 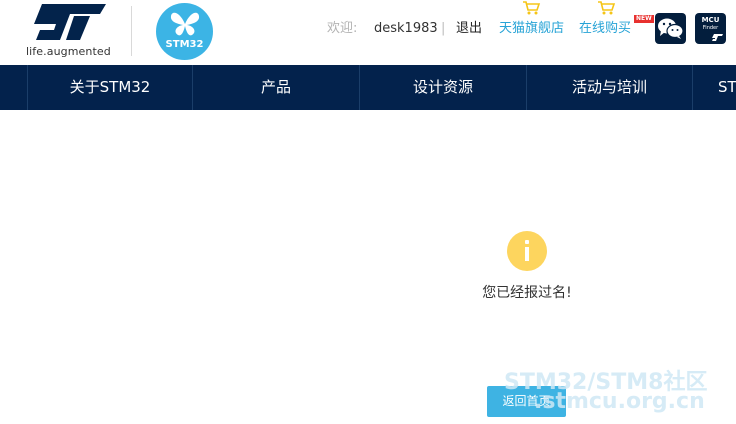 What do you see at coordinates (184, 44) in the screenshot?
I see `stm32-badge-label: STM32` at bounding box center [184, 44].